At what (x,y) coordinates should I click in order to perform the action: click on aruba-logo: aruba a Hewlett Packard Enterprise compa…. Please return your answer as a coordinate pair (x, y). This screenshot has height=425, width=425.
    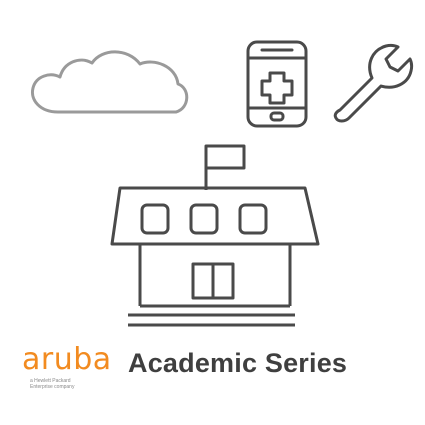
    Looking at the image, I should click on (82, 374).